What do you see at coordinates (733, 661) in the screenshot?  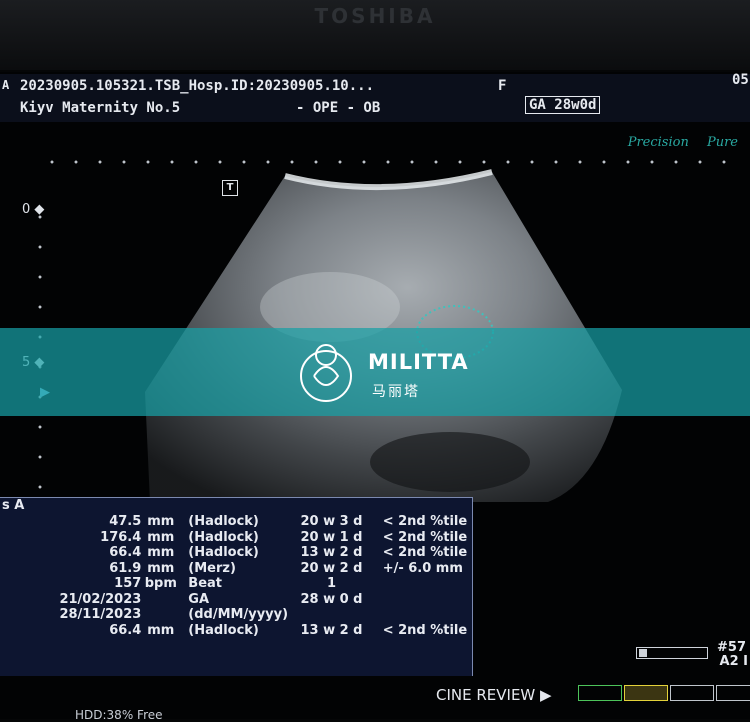 I see `view-label: A2 I` at bounding box center [733, 661].